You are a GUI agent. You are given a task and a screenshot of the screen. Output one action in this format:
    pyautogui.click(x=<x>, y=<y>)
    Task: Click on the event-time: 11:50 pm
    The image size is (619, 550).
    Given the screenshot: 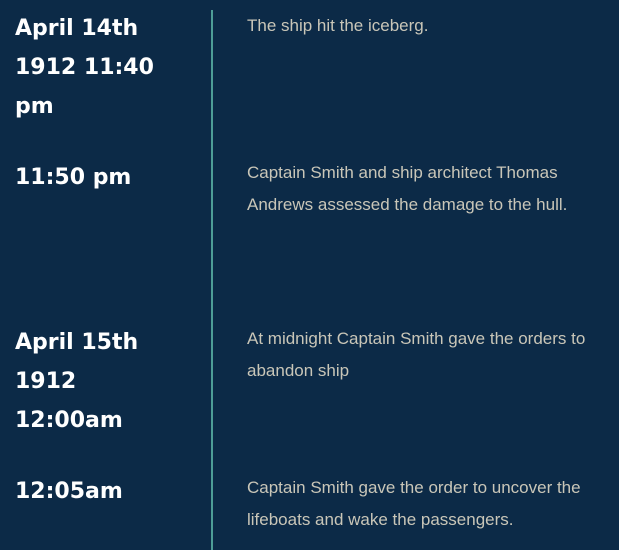 What is the action you would take?
    pyautogui.click(x=107, y=177)
    